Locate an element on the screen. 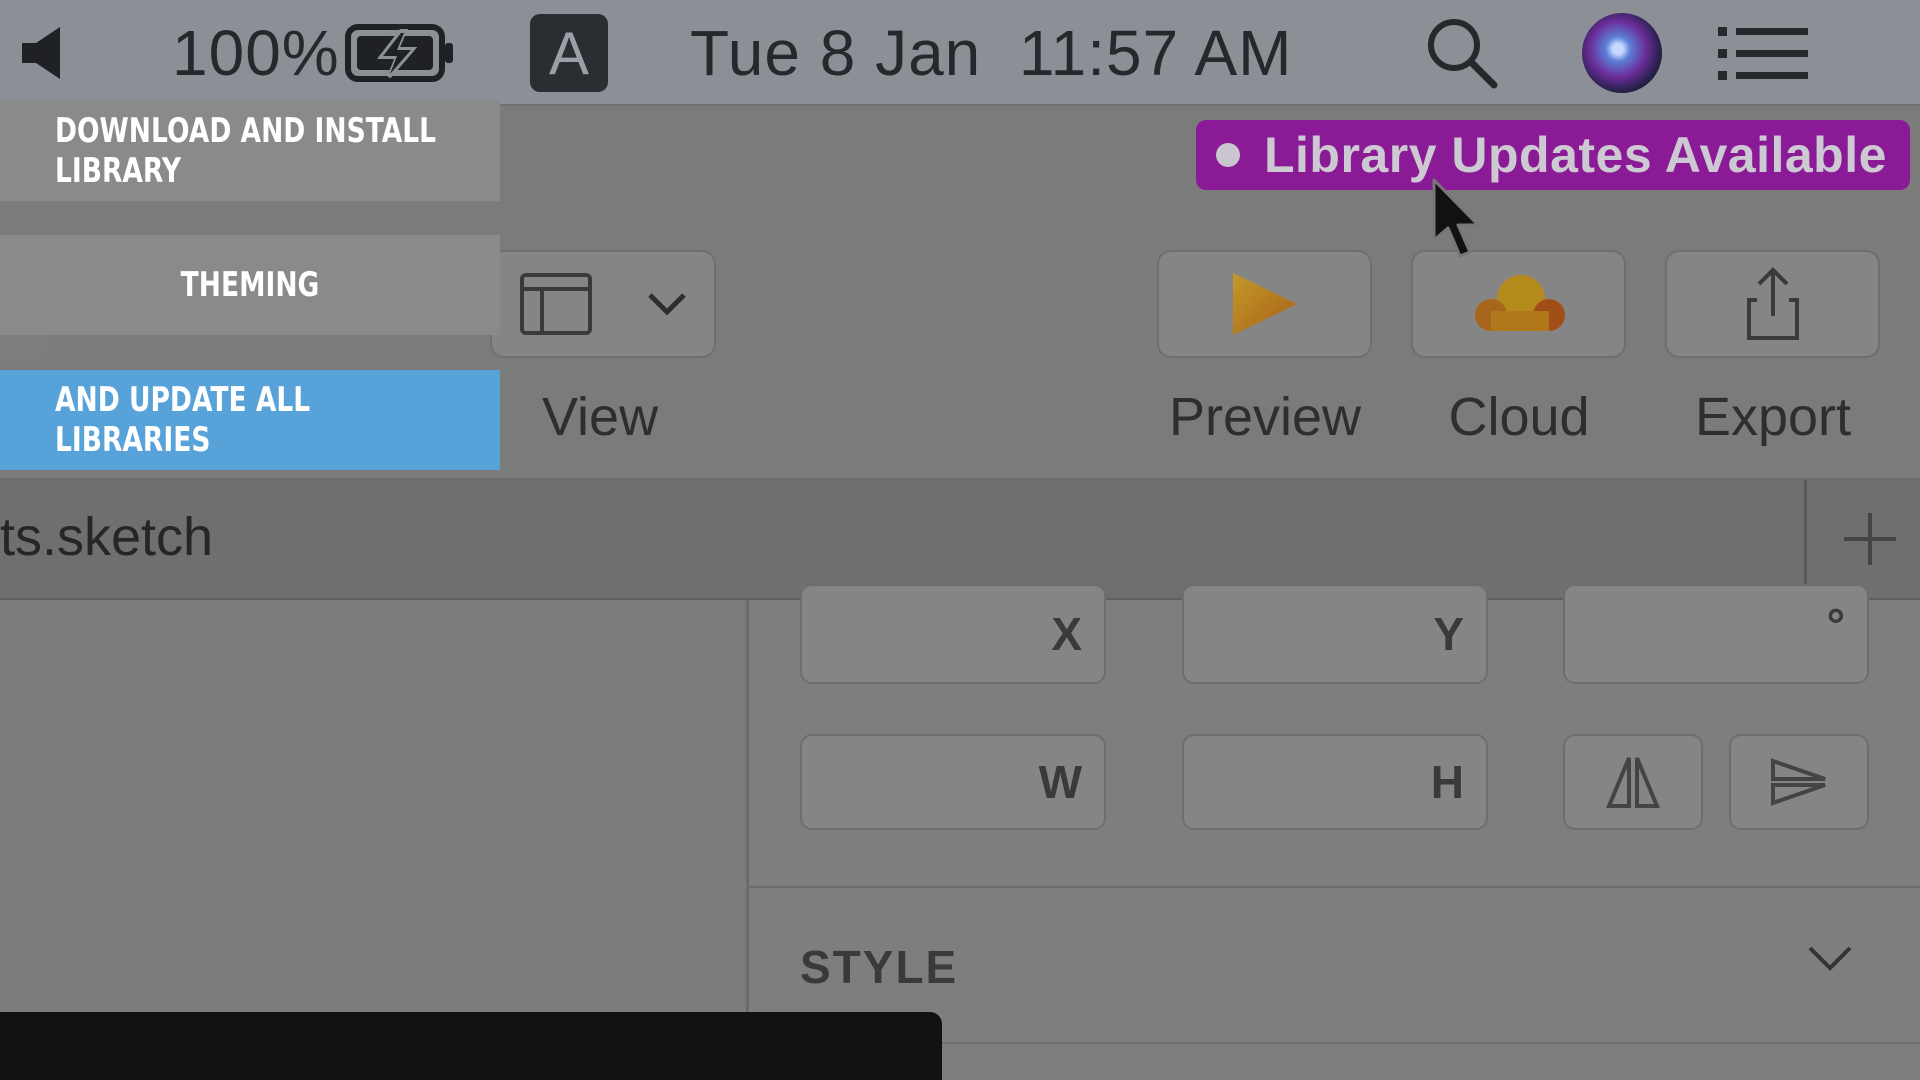 The image size is (1920, 1080). flip-horizontal-button is located at coordinates (1633, 782).